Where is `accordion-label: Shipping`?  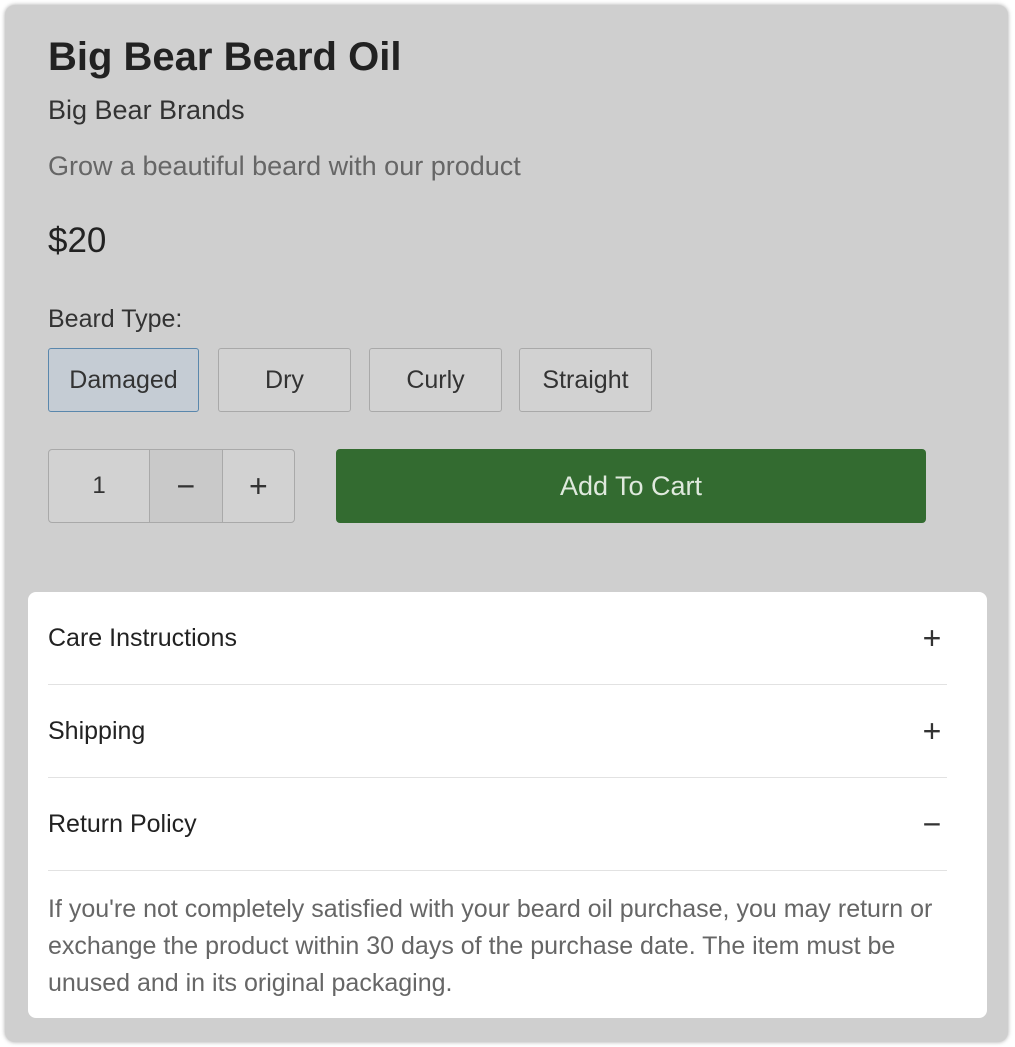
accordion-label: Shipping is located at coordinates (97, 730).